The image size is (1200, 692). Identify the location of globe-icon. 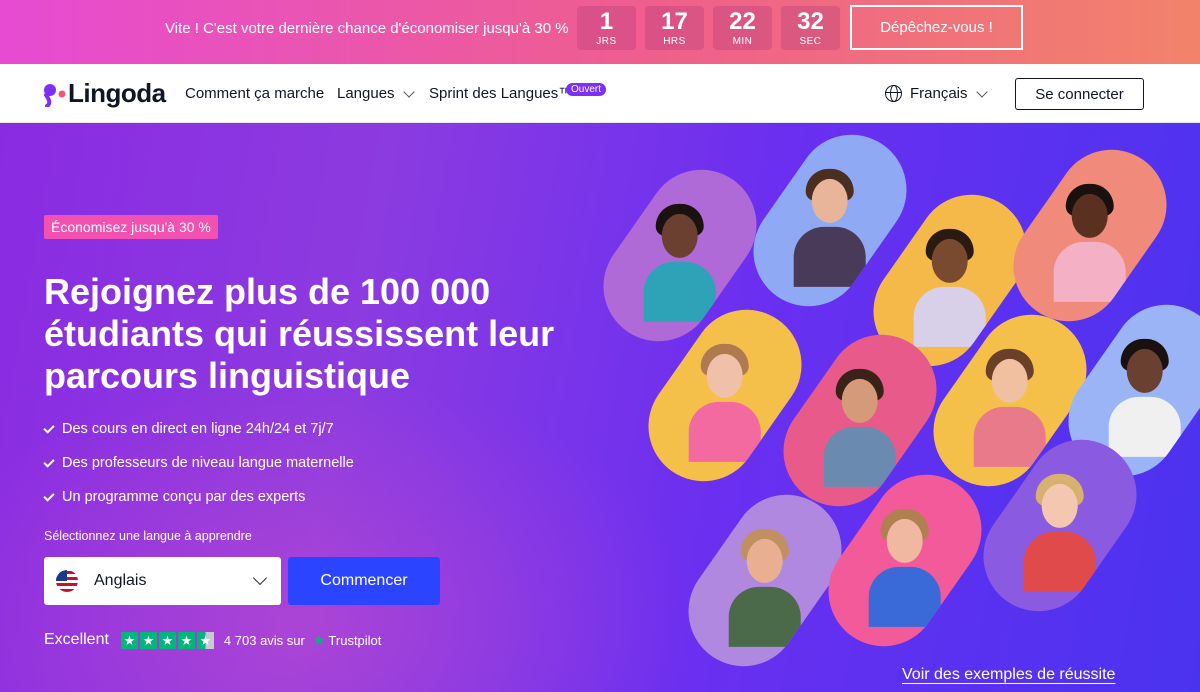
(893, 93).